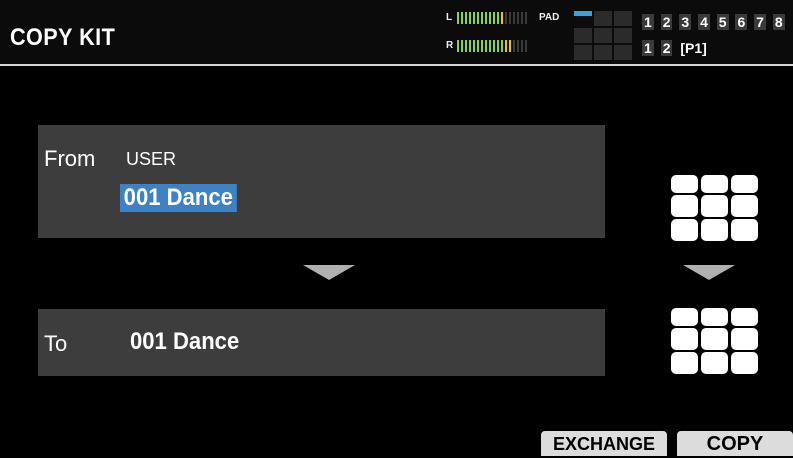  I want to click on pad-indicator-grid, so click(604, 36).